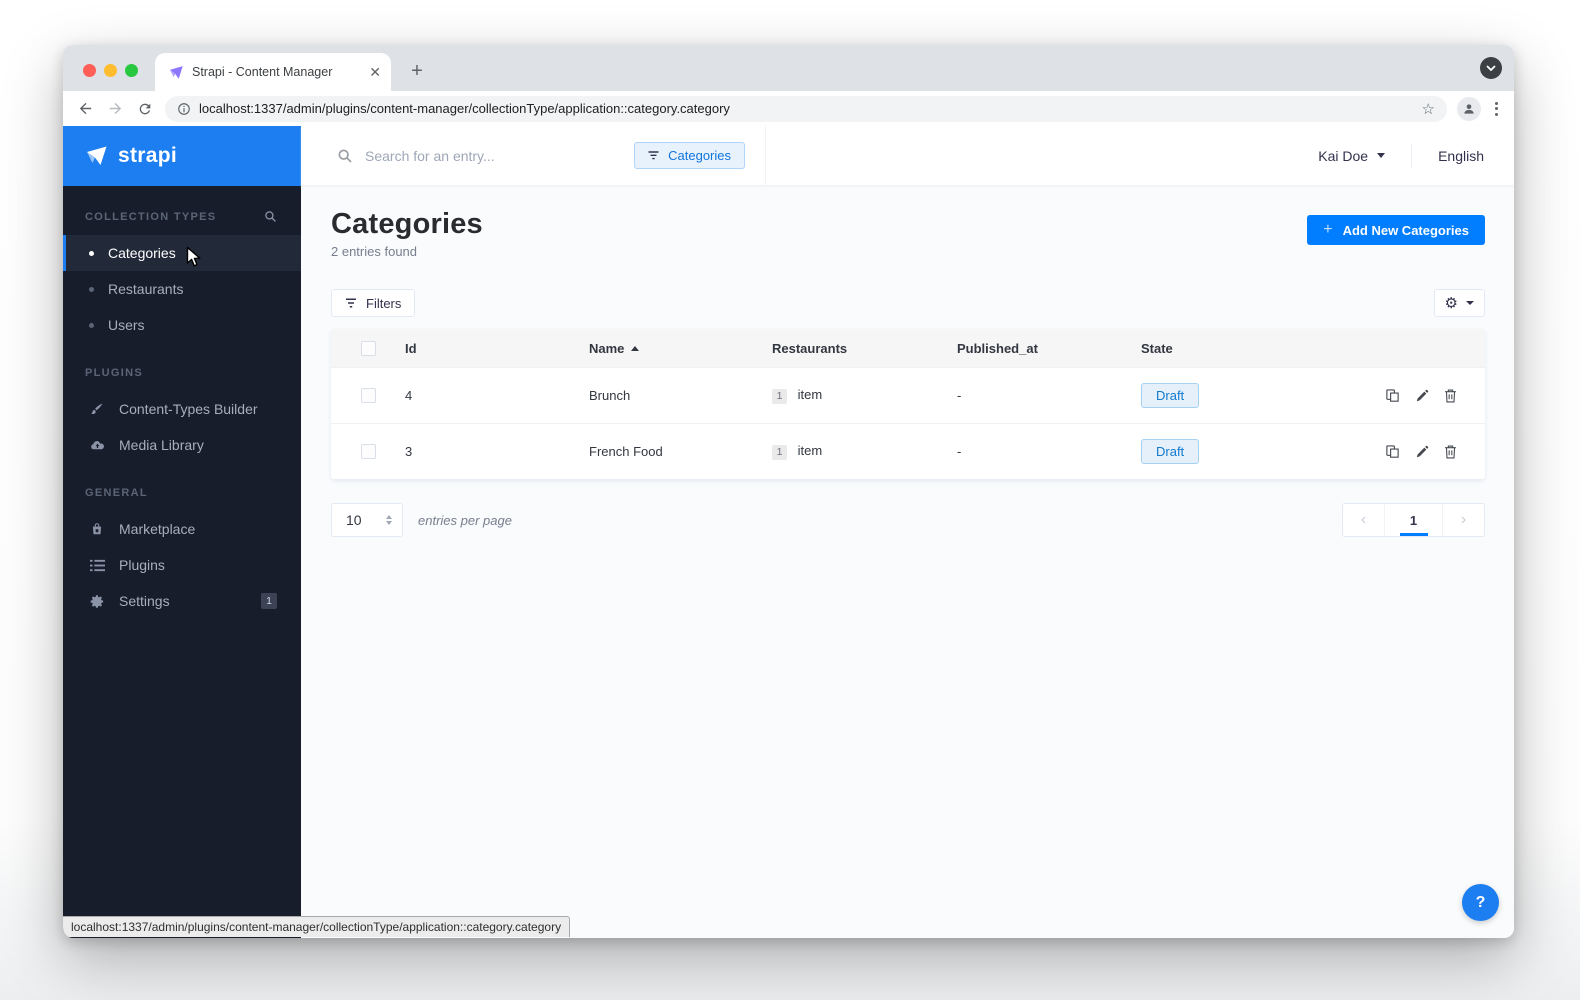 This screenshot has width=1580, height=1000. Describe the element at coordinates (184, 109) in the screenshot. I see `page-info-icon` at that location.